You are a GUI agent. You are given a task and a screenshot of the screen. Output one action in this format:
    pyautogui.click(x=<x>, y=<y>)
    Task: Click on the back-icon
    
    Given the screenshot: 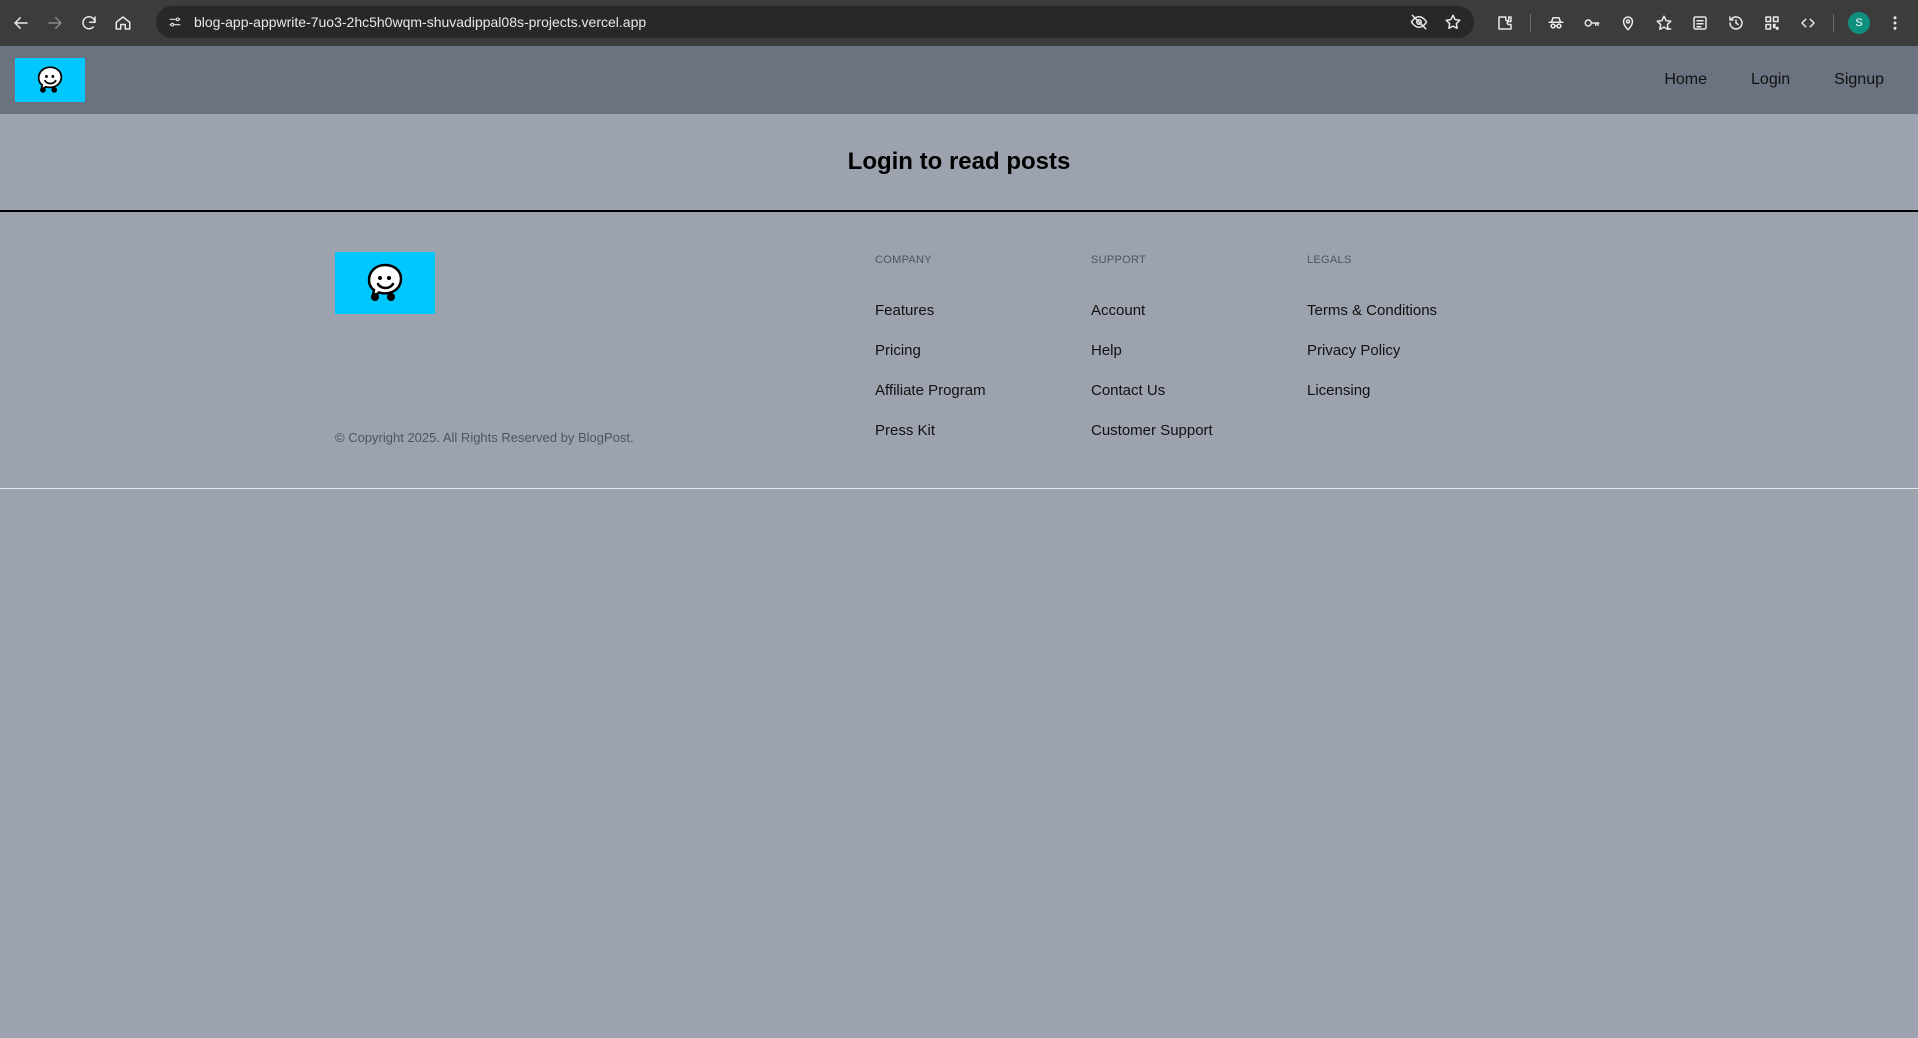 What is the action you would take?
    pyautogui.click(x=21, y=23)
    